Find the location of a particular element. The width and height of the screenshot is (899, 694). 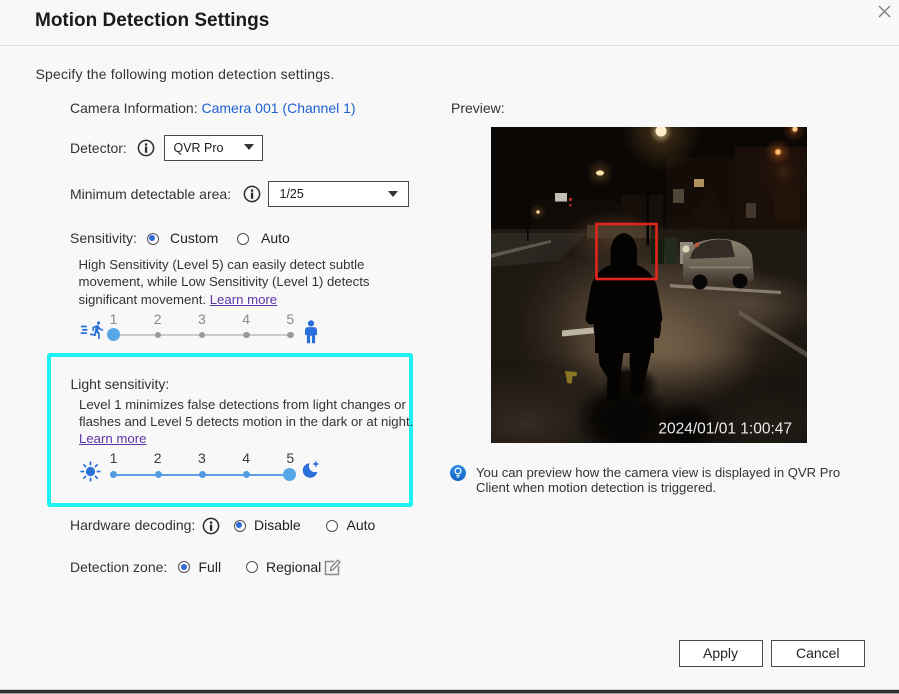

svg-text: 2024/01/01 1:00:47 is located at coordinates (725, 429).